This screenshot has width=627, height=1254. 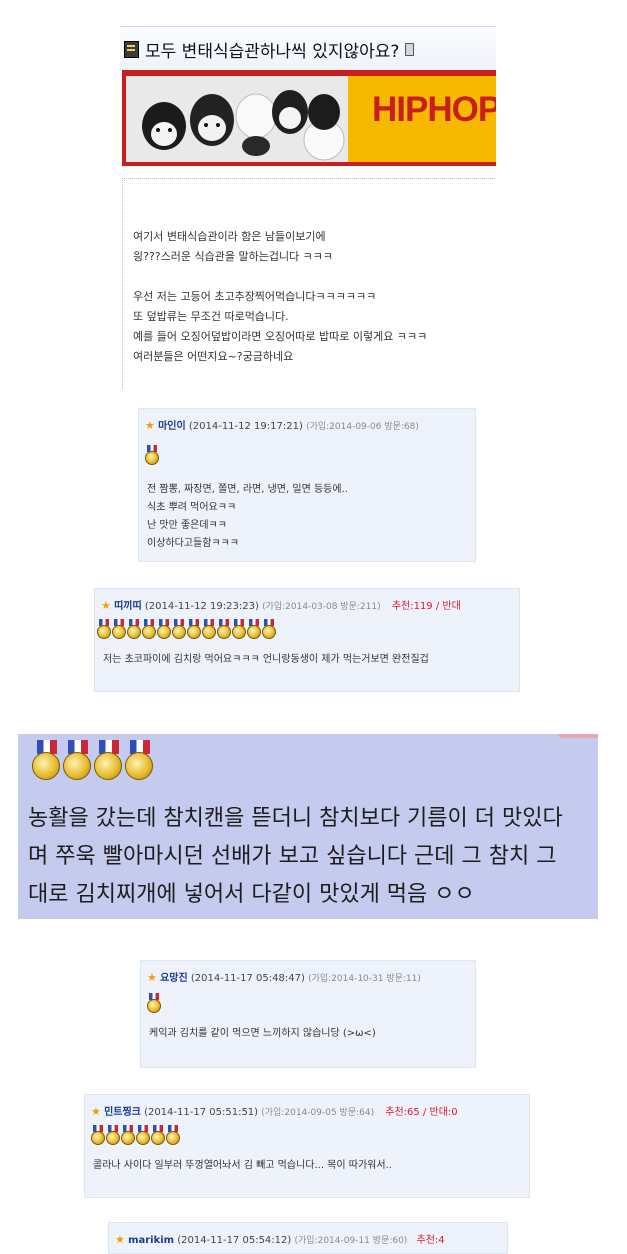 I want to click on comment-recommend-count: 추천:119 / 반대, so click(x=426, y=606).